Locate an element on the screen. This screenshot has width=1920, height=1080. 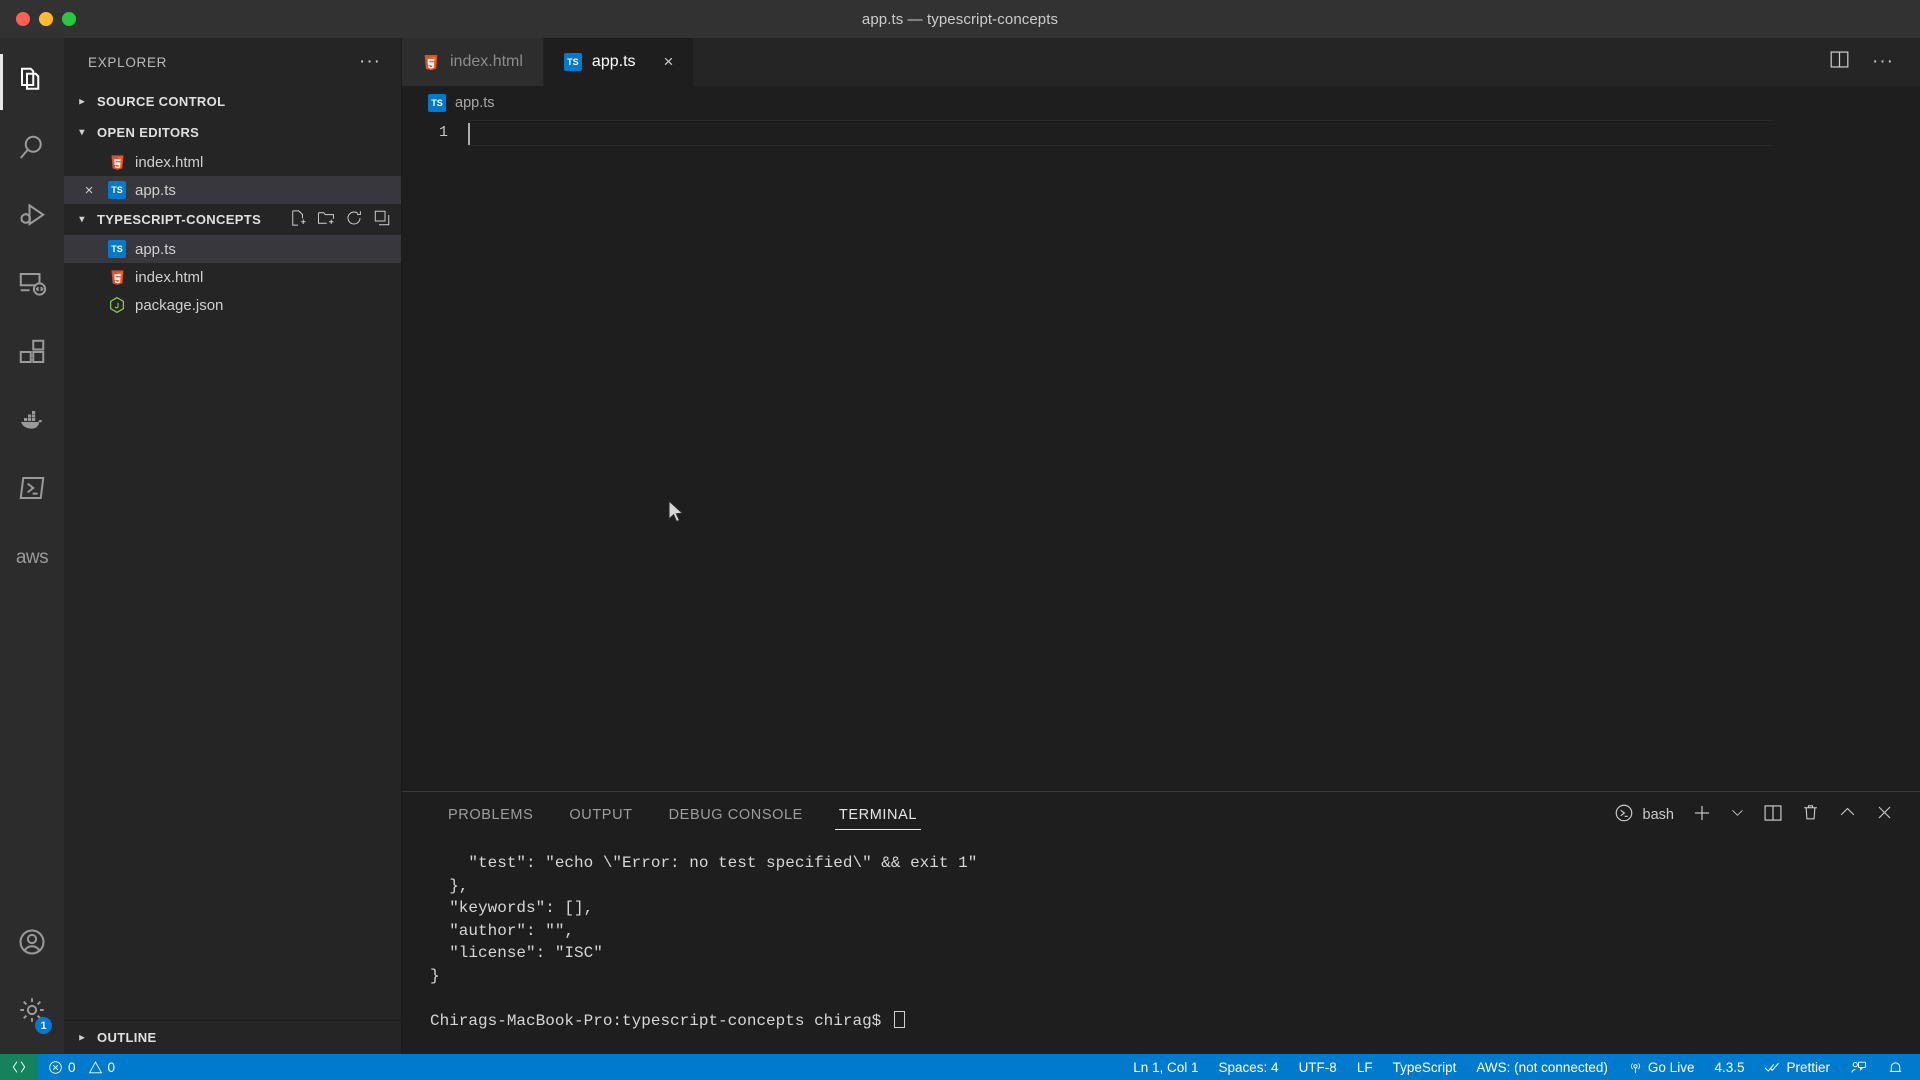
open-editor-item-app-ts: × TS app.ts is located at coordinates (232, 190).